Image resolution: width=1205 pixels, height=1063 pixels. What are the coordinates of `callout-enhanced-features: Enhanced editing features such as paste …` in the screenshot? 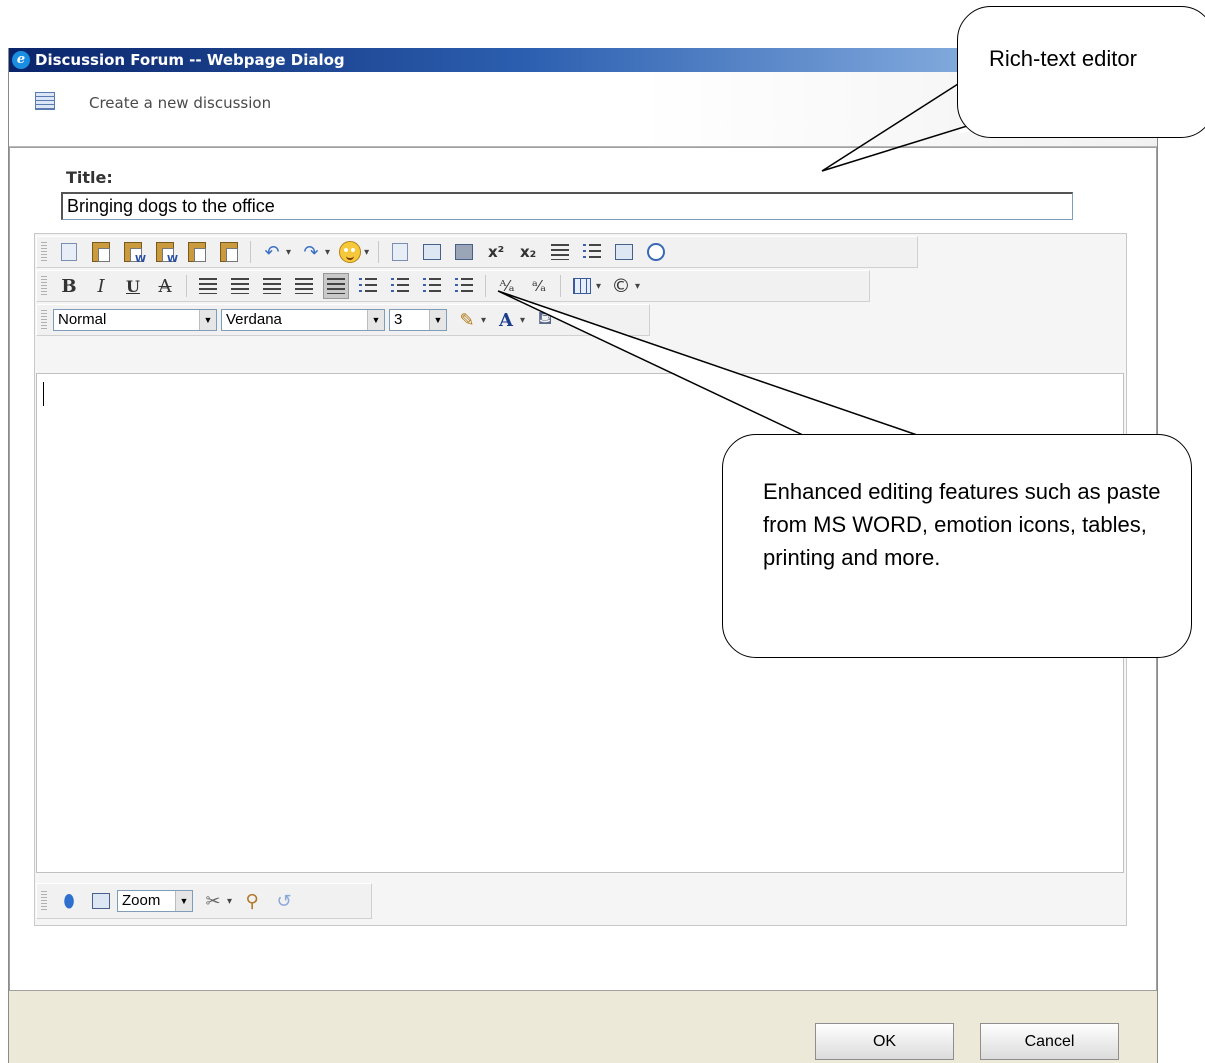 It's located at (957, 546).